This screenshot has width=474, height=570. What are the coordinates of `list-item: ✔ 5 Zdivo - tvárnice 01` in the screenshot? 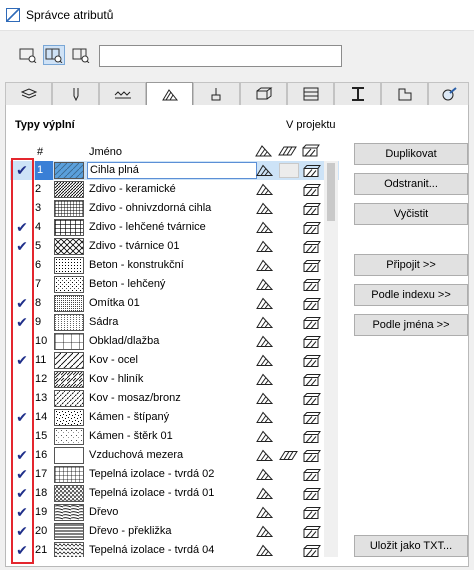 It's located at (174, 246).